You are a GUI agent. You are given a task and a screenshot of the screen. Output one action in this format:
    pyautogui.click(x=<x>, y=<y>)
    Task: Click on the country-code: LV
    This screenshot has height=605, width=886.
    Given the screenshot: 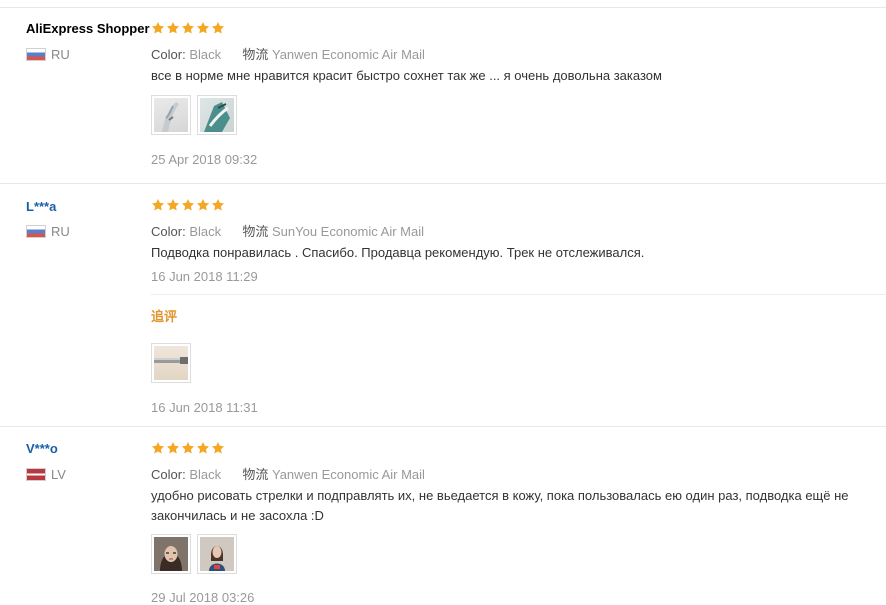 What is the action you would take?
    pyautogui.click(x=58, y=474)
    